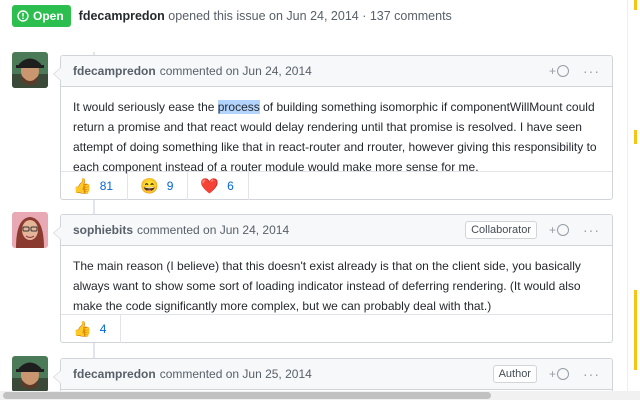  I want to click on reaction-smile: 😄 9, so click(158, 186).